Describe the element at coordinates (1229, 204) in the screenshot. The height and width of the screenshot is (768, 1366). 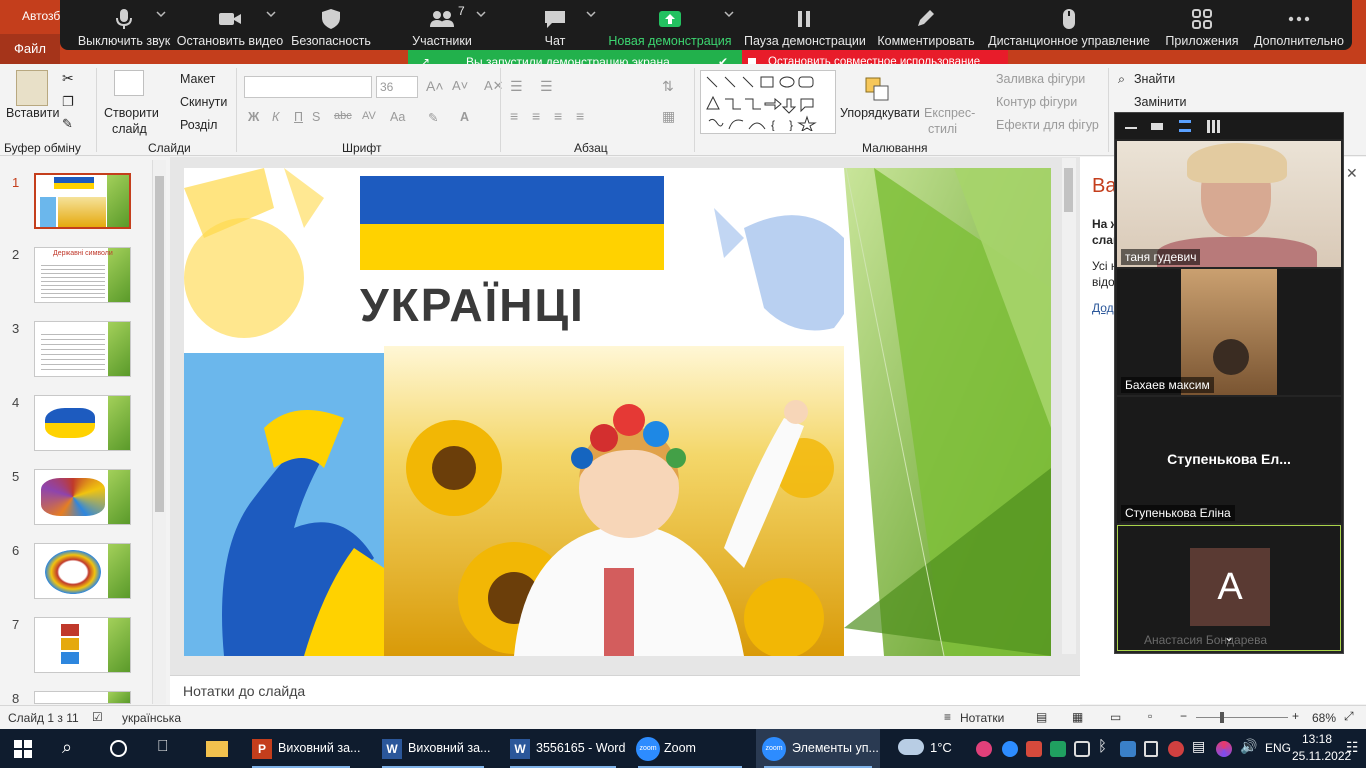
I see `participant-tile: таня гудевич` at that location.